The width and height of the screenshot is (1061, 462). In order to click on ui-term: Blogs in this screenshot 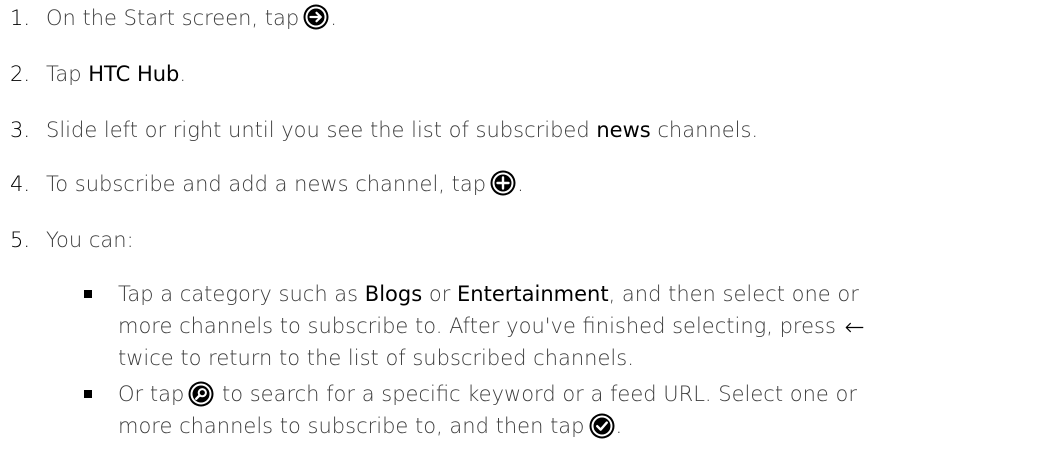, I will do `click(393, 294)`.